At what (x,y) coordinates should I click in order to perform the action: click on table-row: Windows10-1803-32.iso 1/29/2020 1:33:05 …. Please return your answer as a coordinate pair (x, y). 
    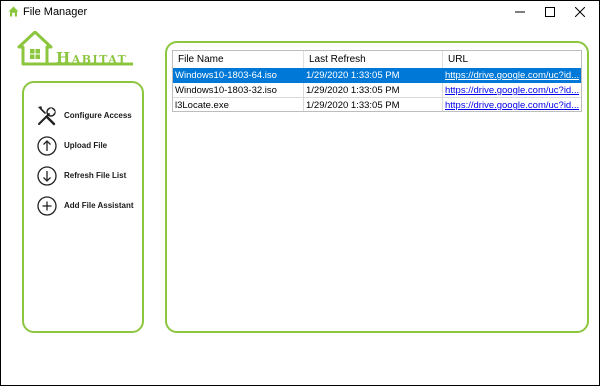
    Looking at the image, I should click on (377, 90).